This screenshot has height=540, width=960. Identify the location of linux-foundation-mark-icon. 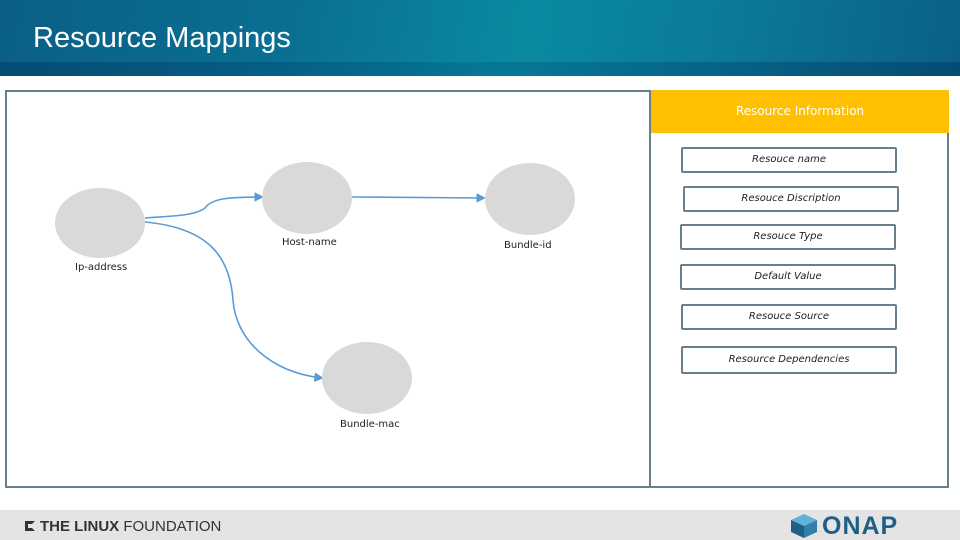
(30, 526).